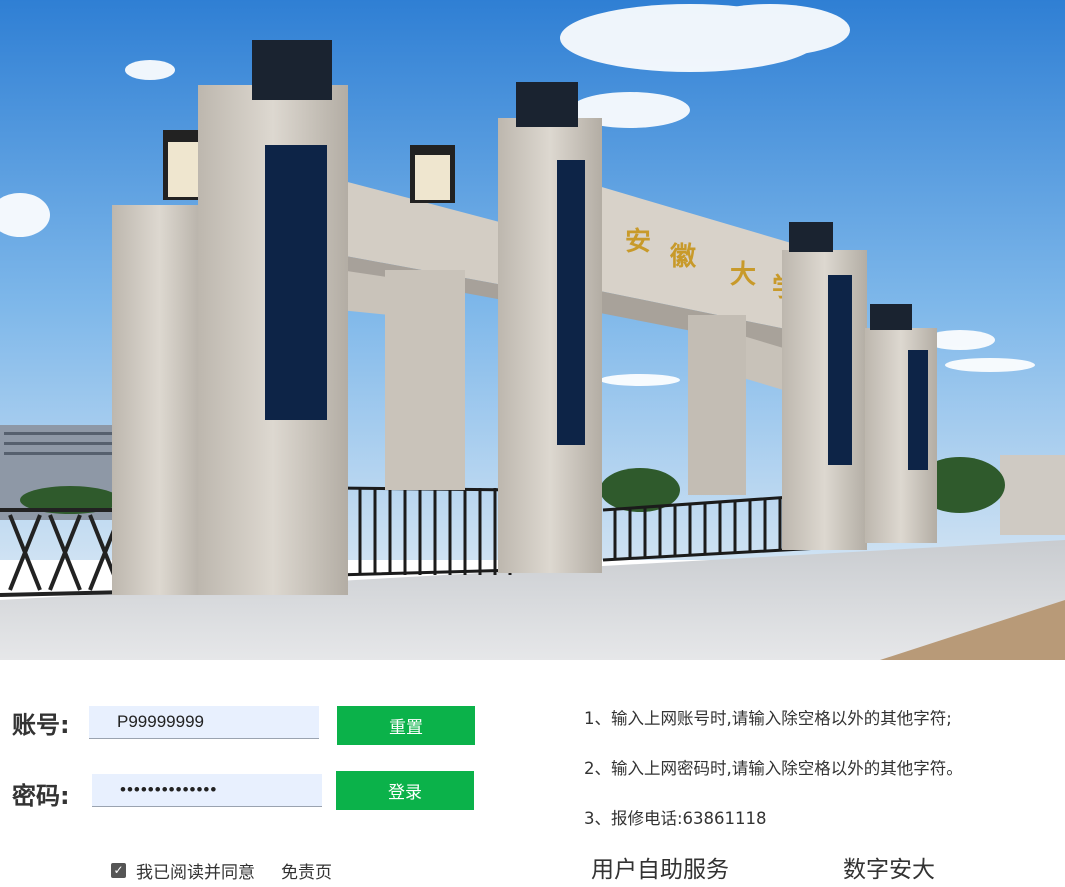 The width and height of the screenshot is (1065, 887). What do you see at coordinates (207, 790) in the screenshot?
I see `password-input` at bounding box center [207, 790].